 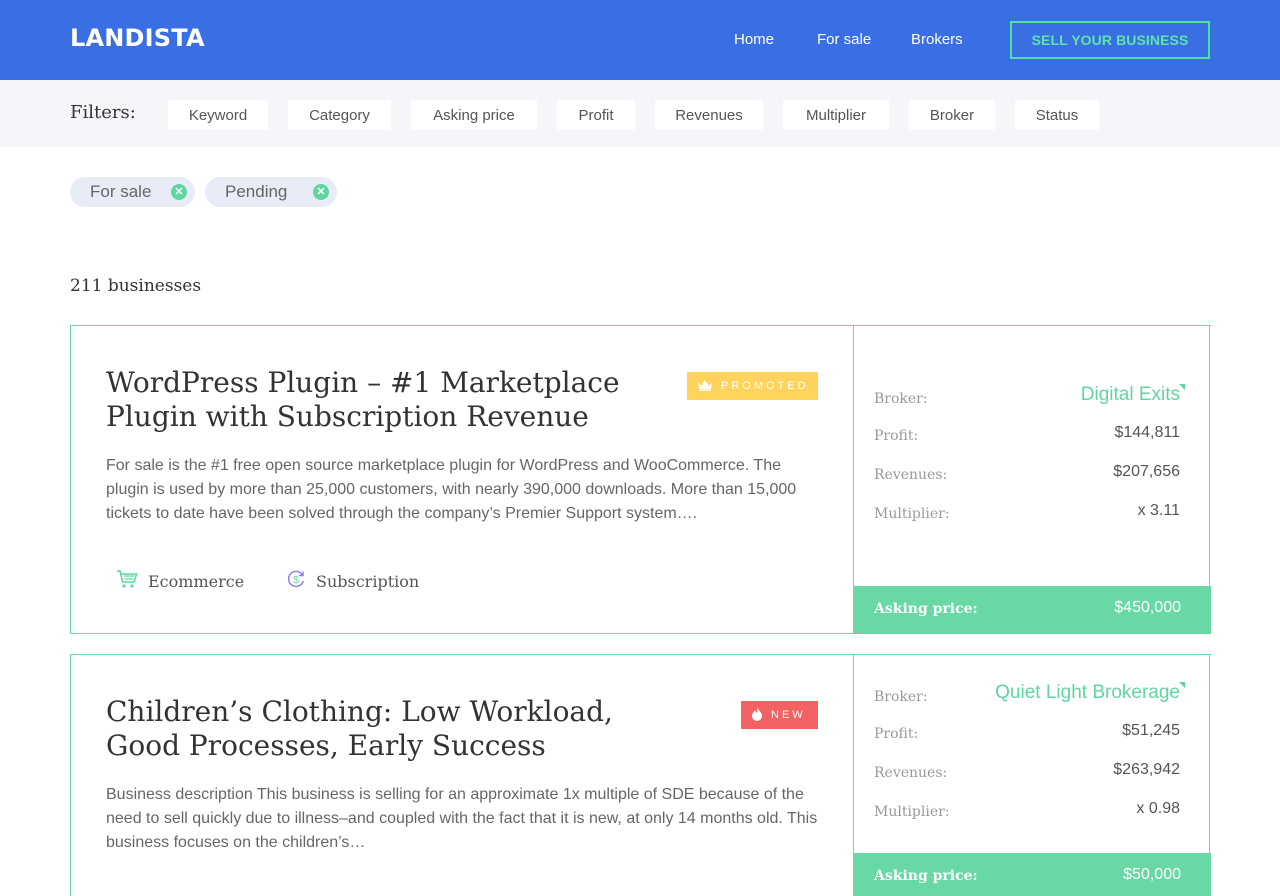 I want to click on filters-label: Filters:, so click(x=103, y=112).